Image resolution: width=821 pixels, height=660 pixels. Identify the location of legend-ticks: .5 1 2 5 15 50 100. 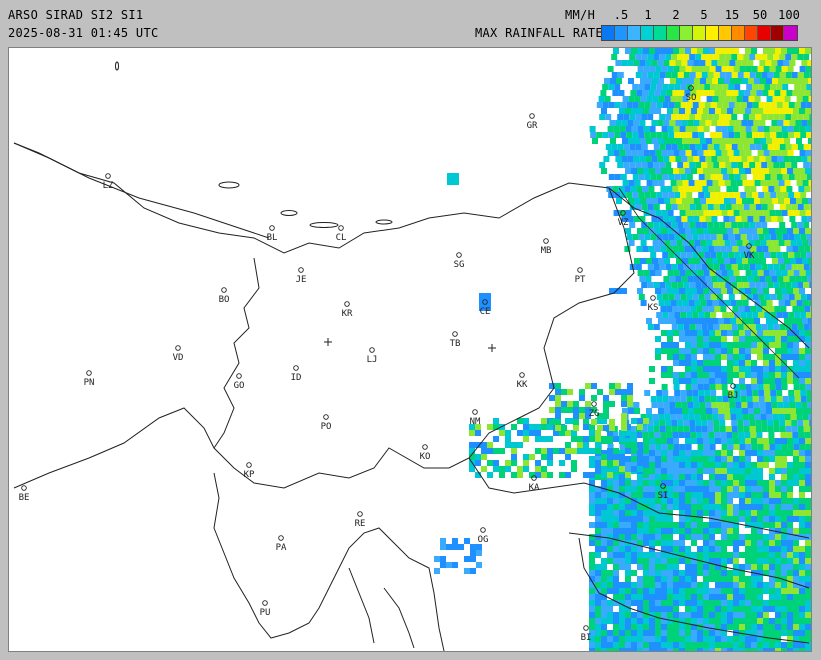
(706, 15).